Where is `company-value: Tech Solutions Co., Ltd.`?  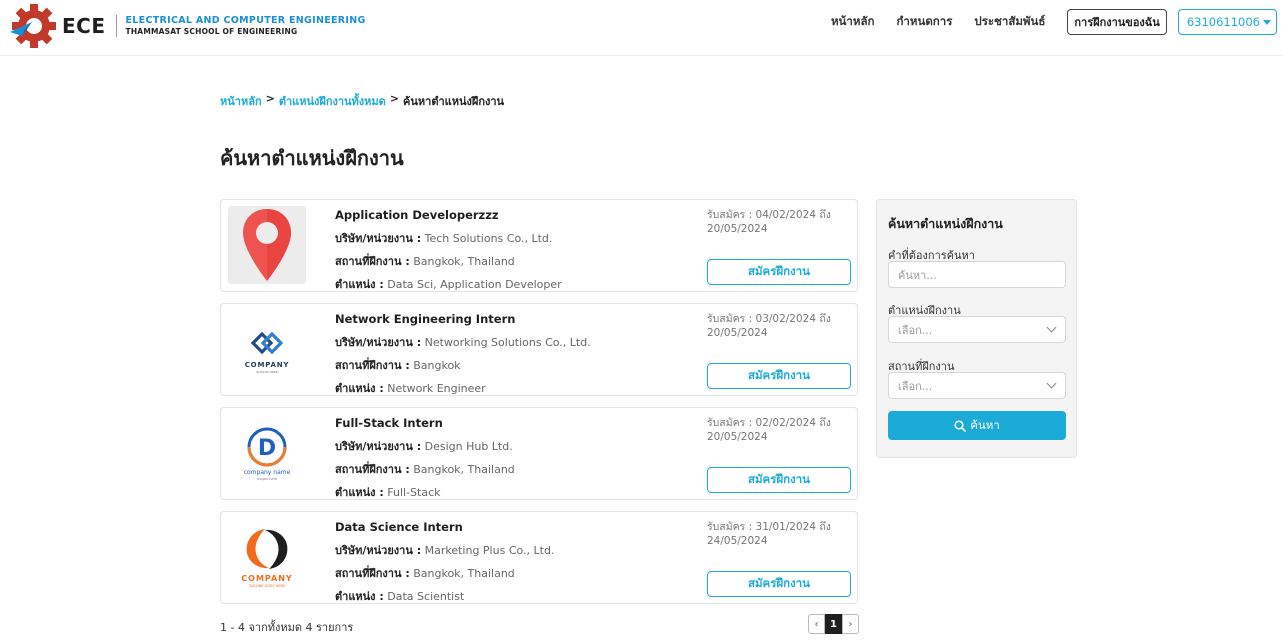
company-value: Tech Solutions Co., Ltd. is located at coordinates (488, 238).